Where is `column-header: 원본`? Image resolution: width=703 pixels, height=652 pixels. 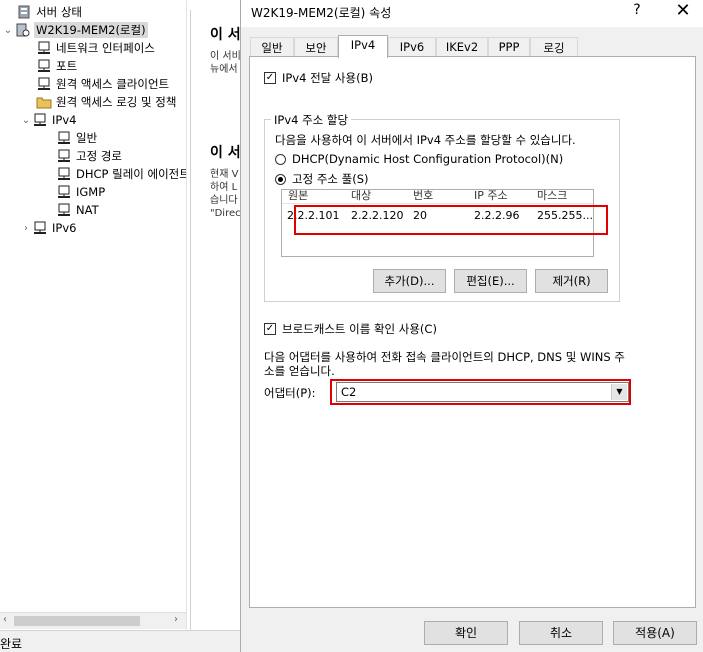
column-header: 원본 is located at coordinates (298, 196).